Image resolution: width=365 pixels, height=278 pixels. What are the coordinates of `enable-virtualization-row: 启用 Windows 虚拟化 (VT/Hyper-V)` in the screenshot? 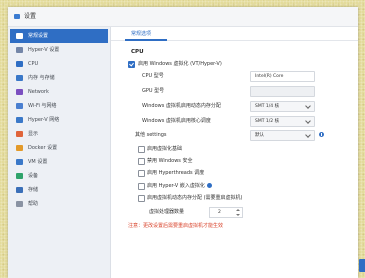 It's located at (234, 64).